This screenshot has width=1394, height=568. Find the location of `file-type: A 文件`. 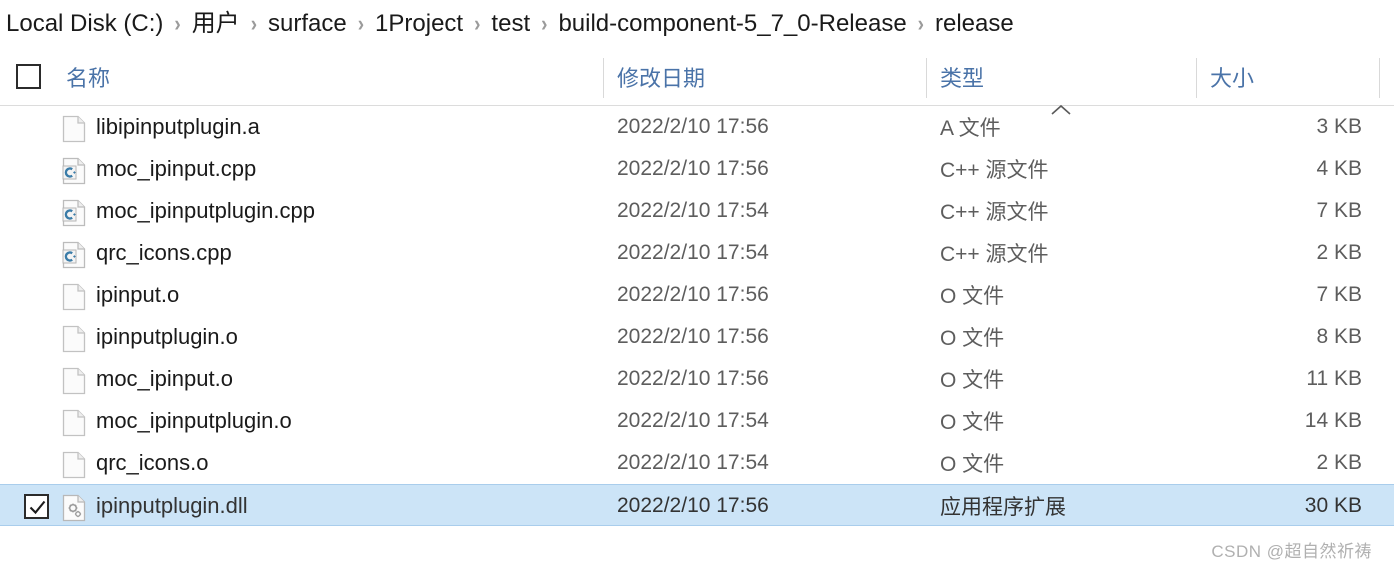

file-type: A 文件 is located at coordinates (970, 128).